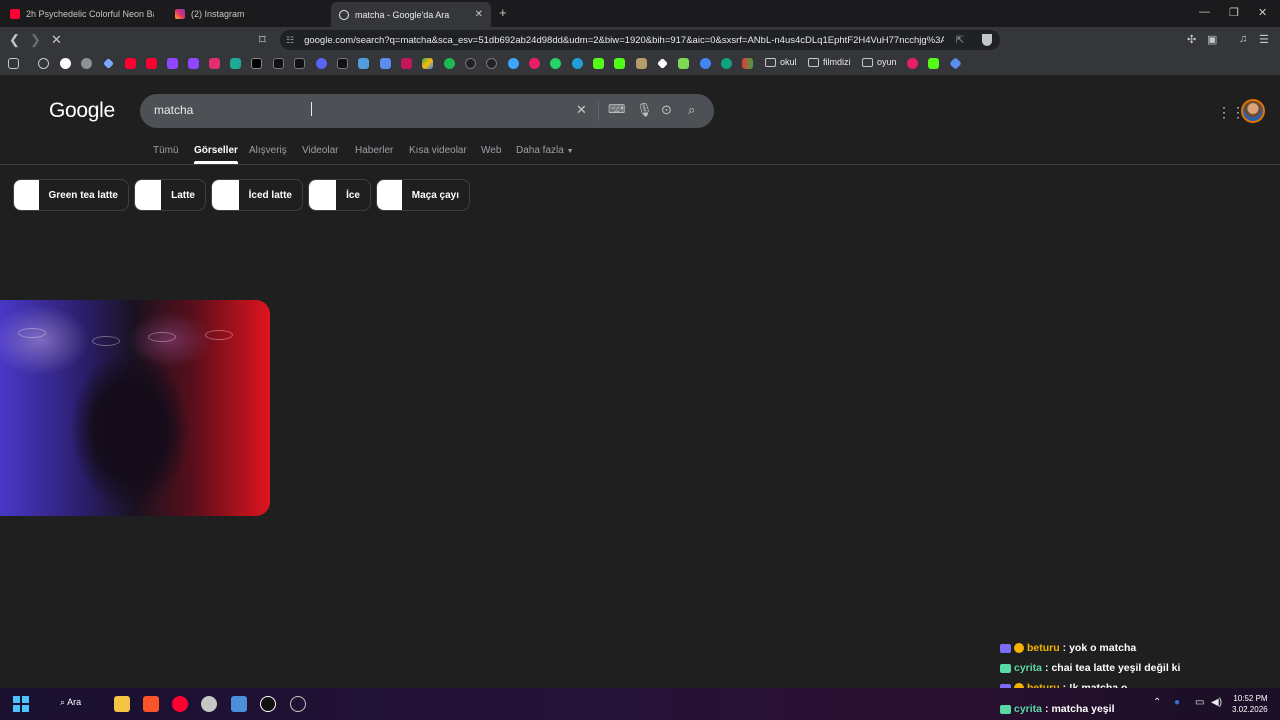 The image size is (1280, 720). Describe the element at coordinates (616, 109) in the screenshot. I see `keyboard-icon: ⌨` at that location.